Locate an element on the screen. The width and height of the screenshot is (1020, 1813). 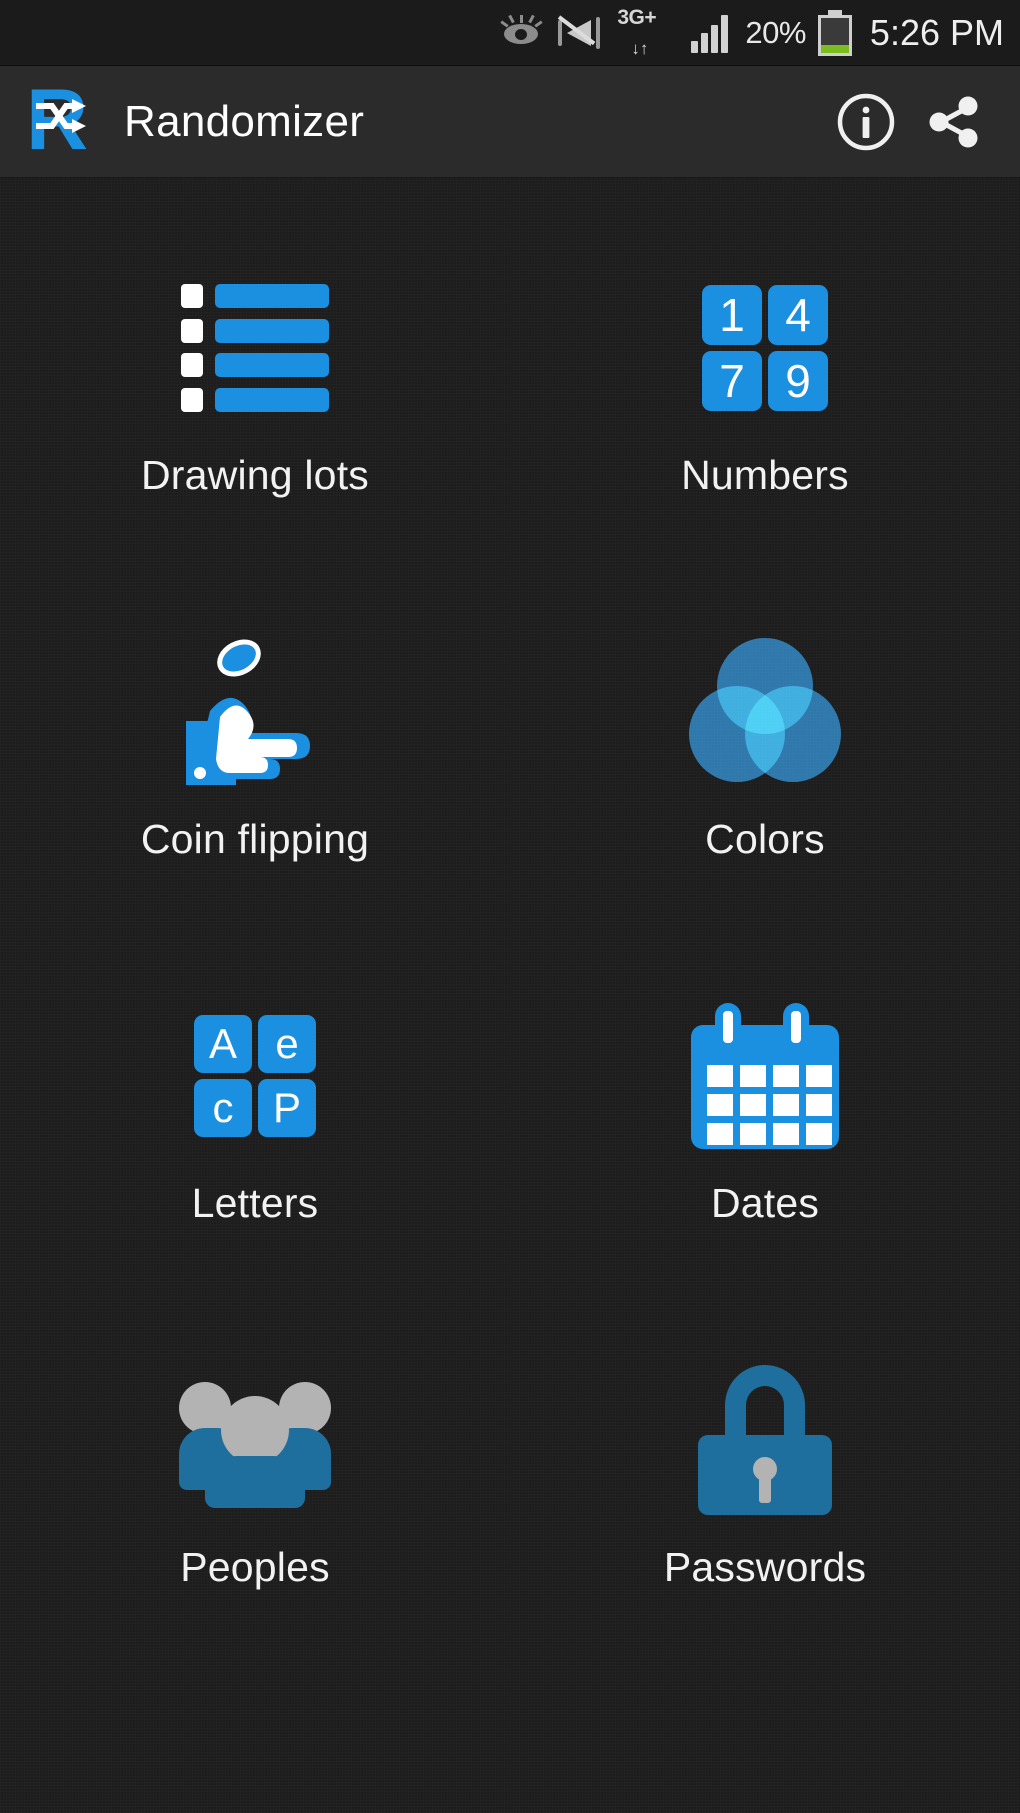
letter-tile: e is located at coordinates (287, 1044).